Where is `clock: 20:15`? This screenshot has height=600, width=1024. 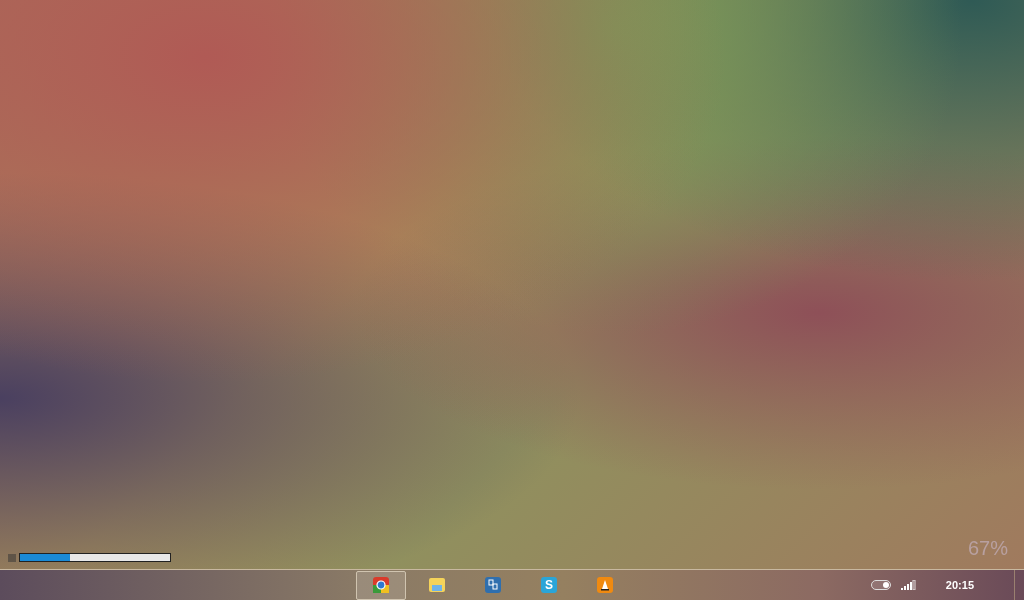
clock: 20:15 is located at coordinates (959, 585).